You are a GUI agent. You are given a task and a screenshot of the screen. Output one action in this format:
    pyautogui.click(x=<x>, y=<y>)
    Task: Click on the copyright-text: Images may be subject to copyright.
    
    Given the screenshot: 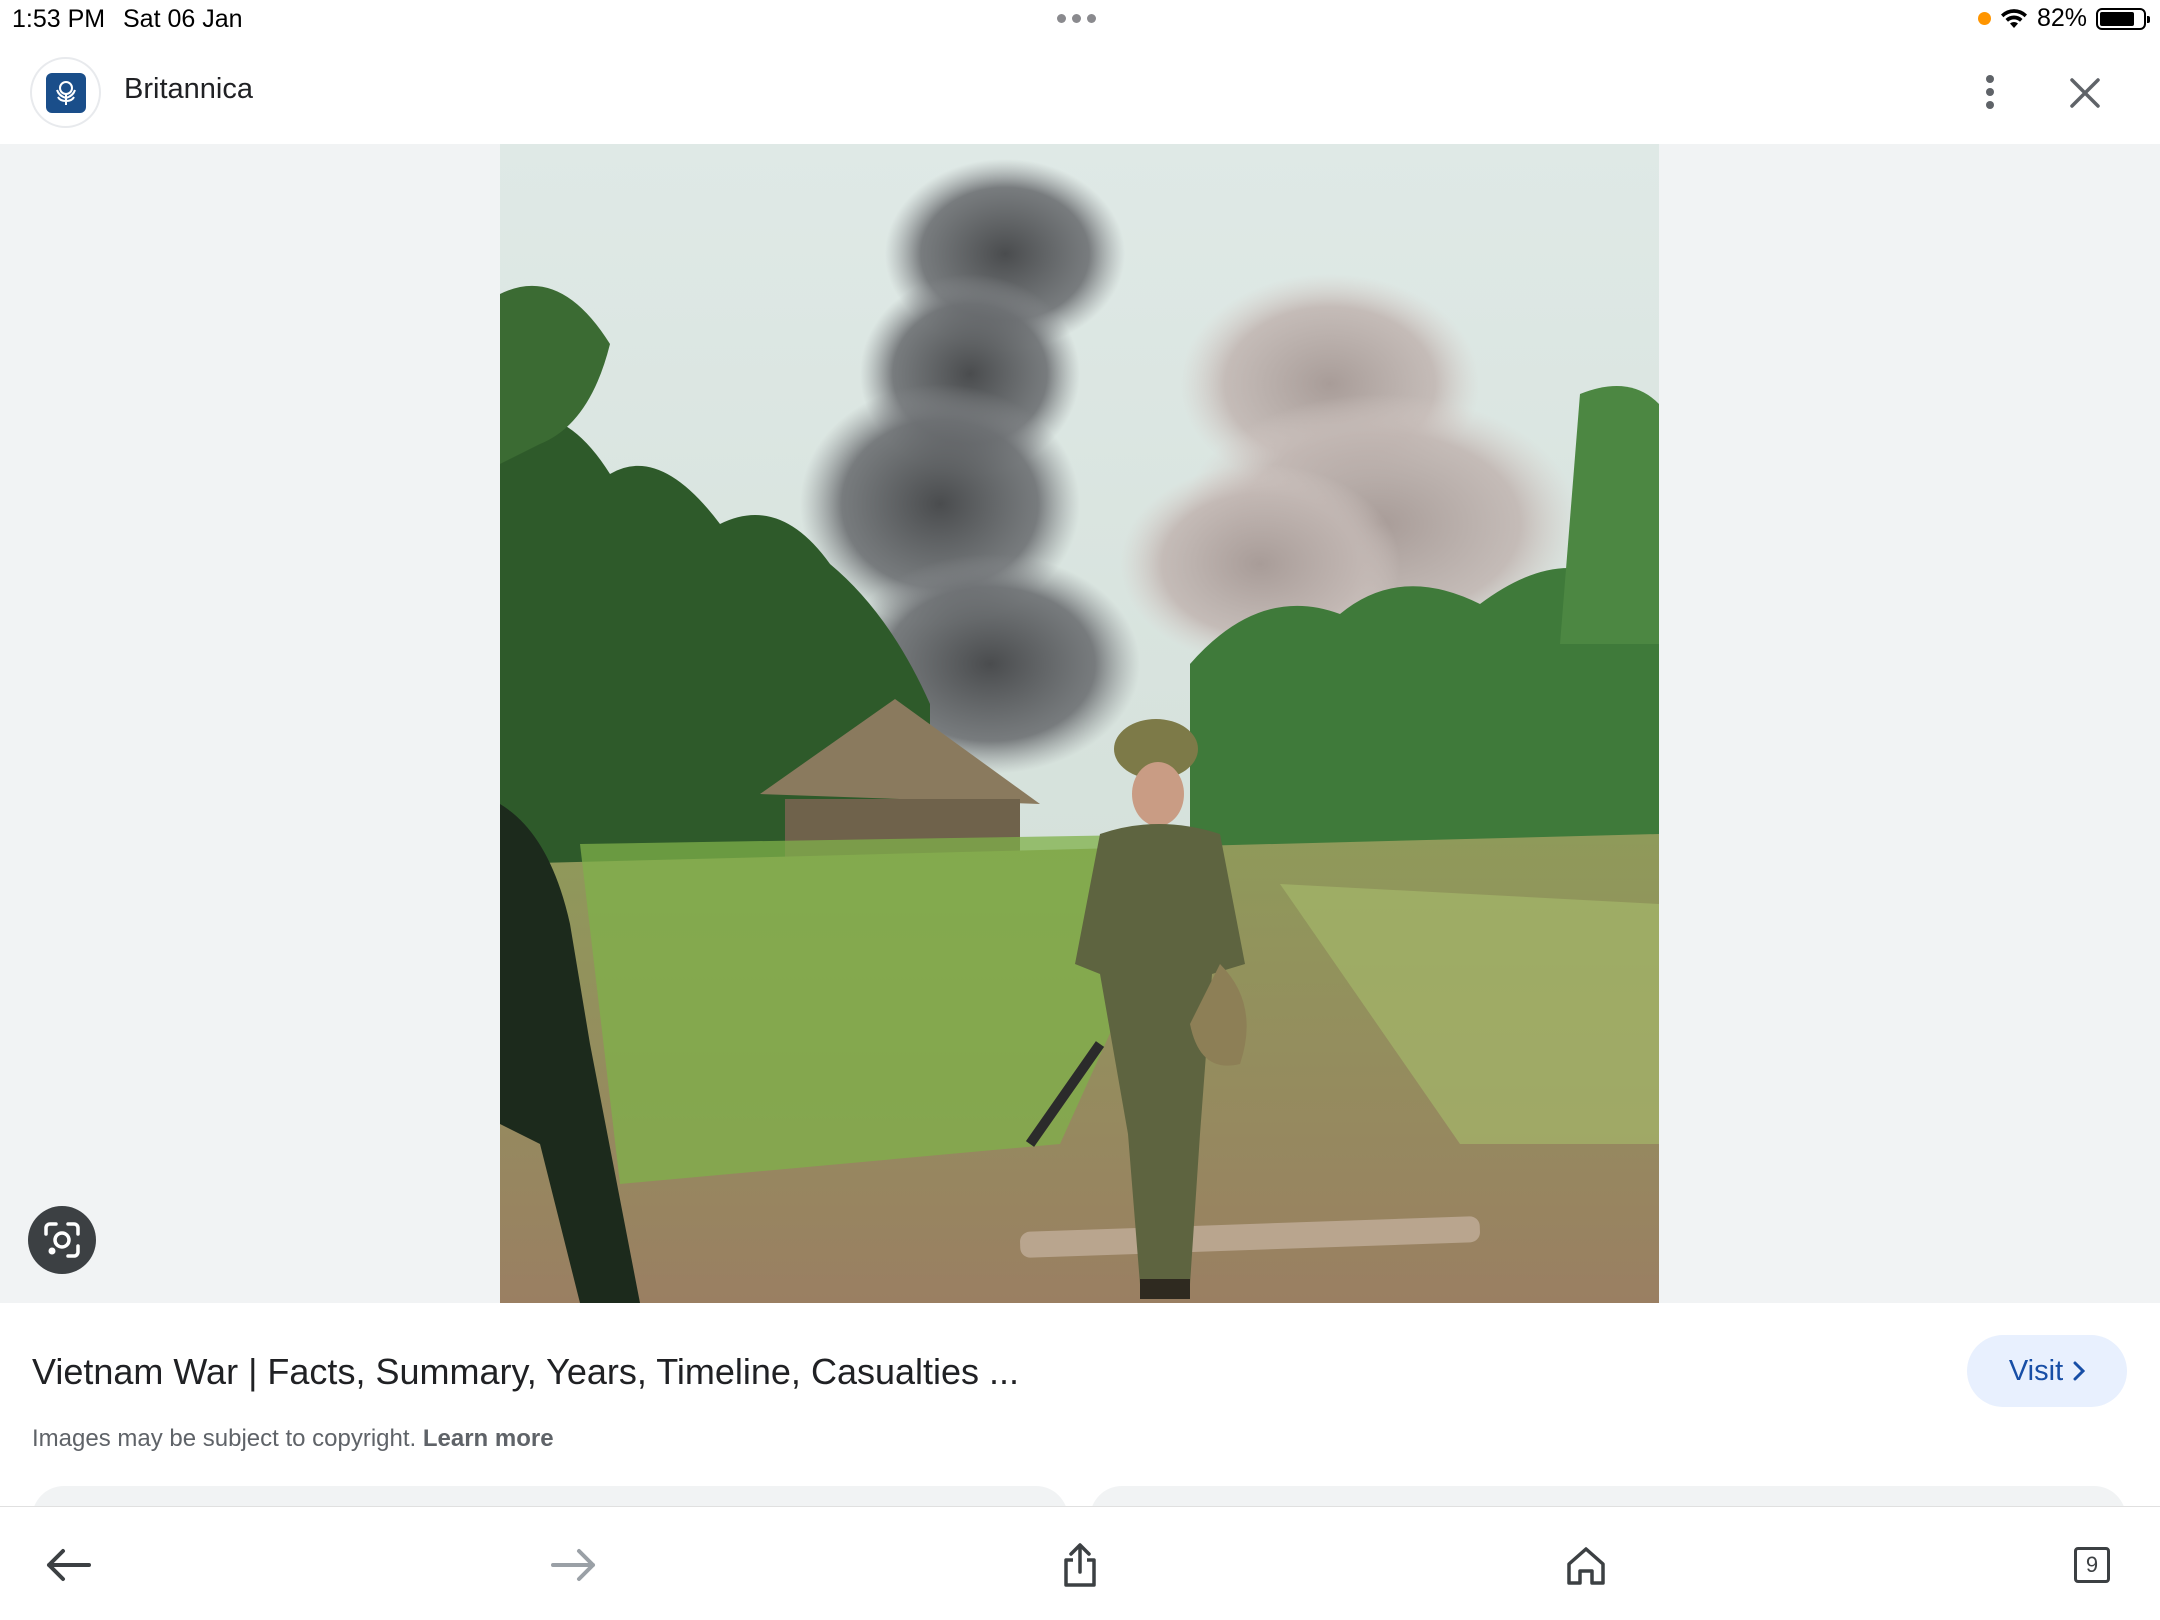 What is the action you would take?
    pyautogui.click(x=224, y=1438)
    